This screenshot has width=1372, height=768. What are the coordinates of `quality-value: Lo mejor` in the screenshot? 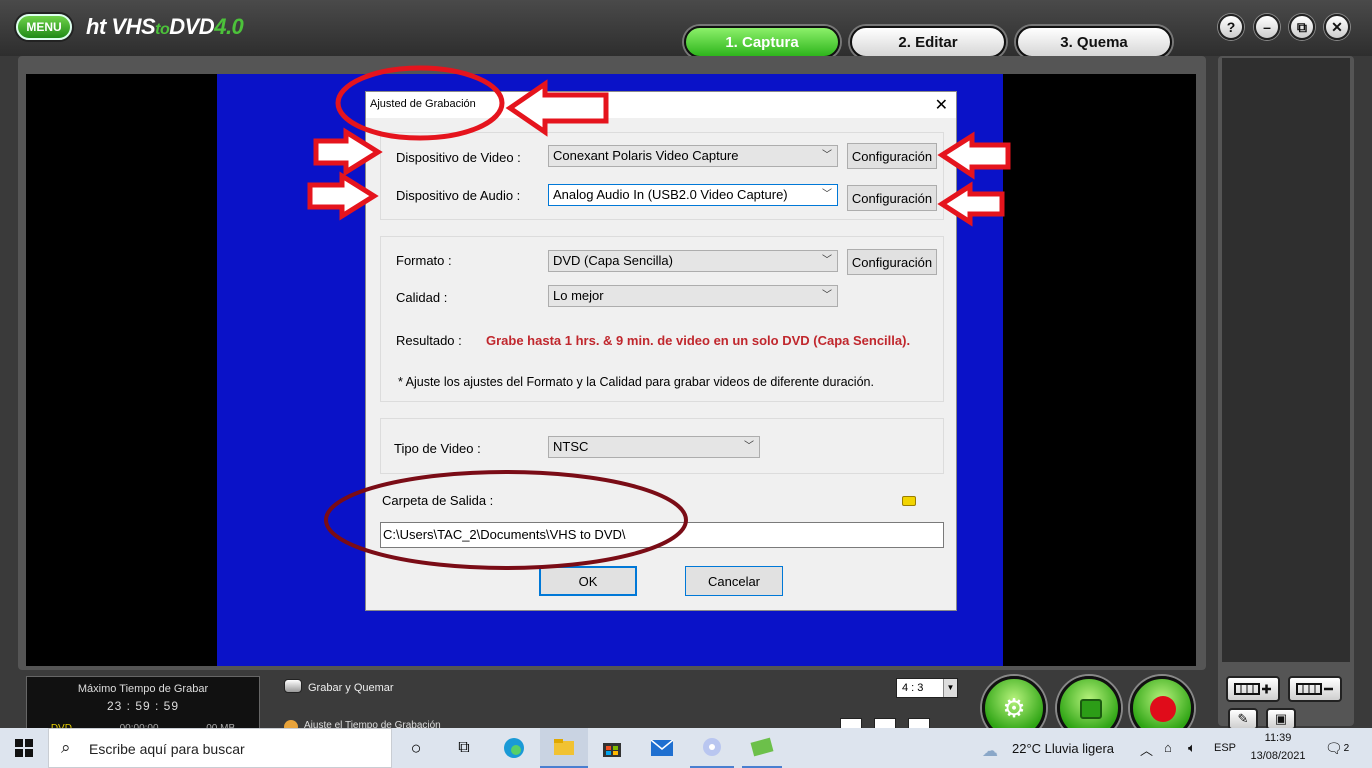 It's located at (578, 295).